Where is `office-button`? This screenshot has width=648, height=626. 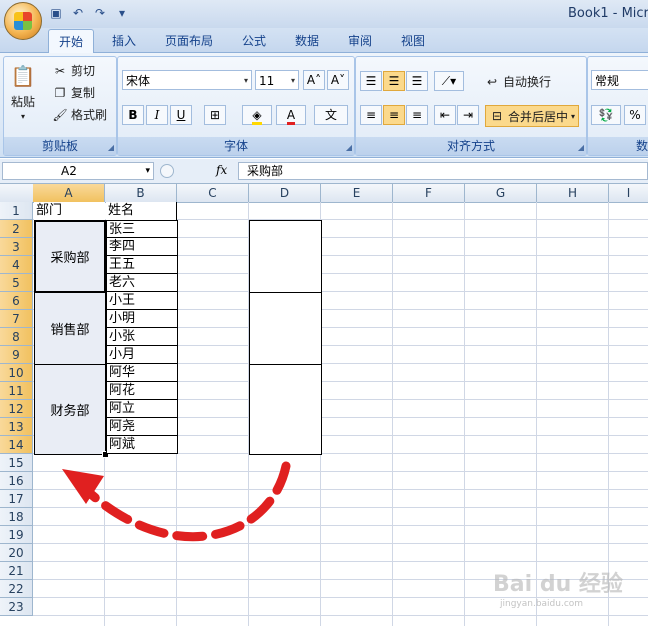 office-button is located at coordinates (23, 21).